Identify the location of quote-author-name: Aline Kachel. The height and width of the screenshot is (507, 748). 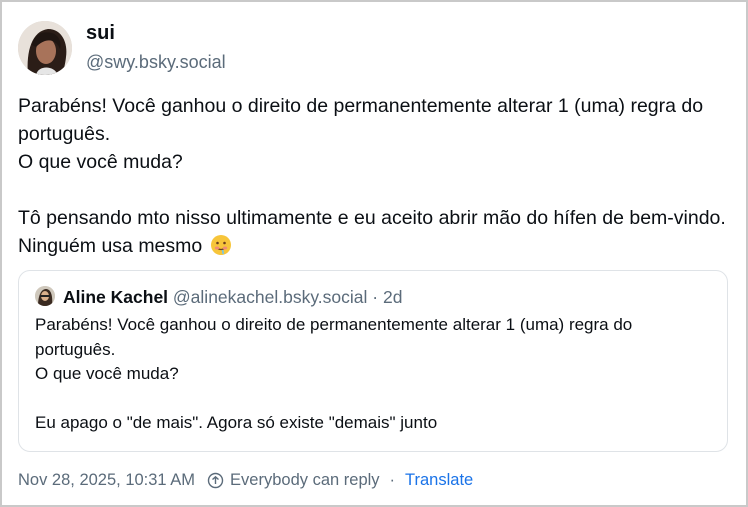
(115, 297).